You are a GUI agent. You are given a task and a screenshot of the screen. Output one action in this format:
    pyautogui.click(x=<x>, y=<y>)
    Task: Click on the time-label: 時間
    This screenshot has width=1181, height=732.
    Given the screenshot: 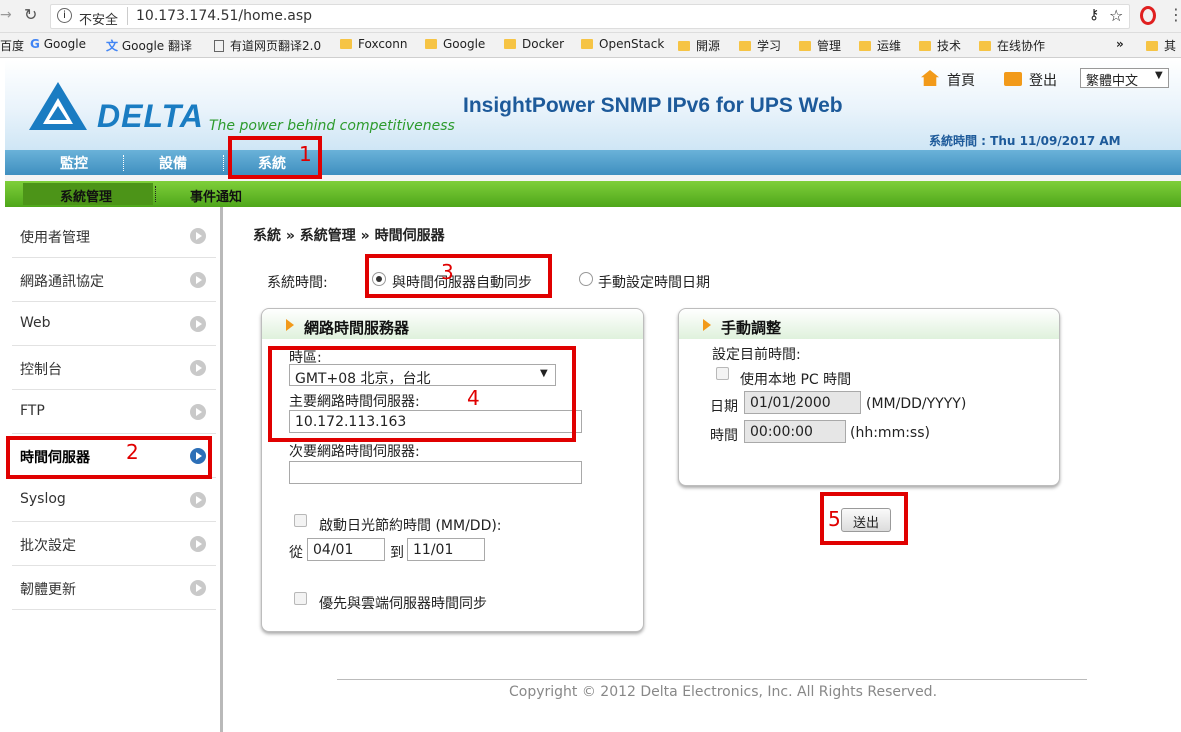 What is the action you would take?
    pyautogui.click(x=724, y=436)
    